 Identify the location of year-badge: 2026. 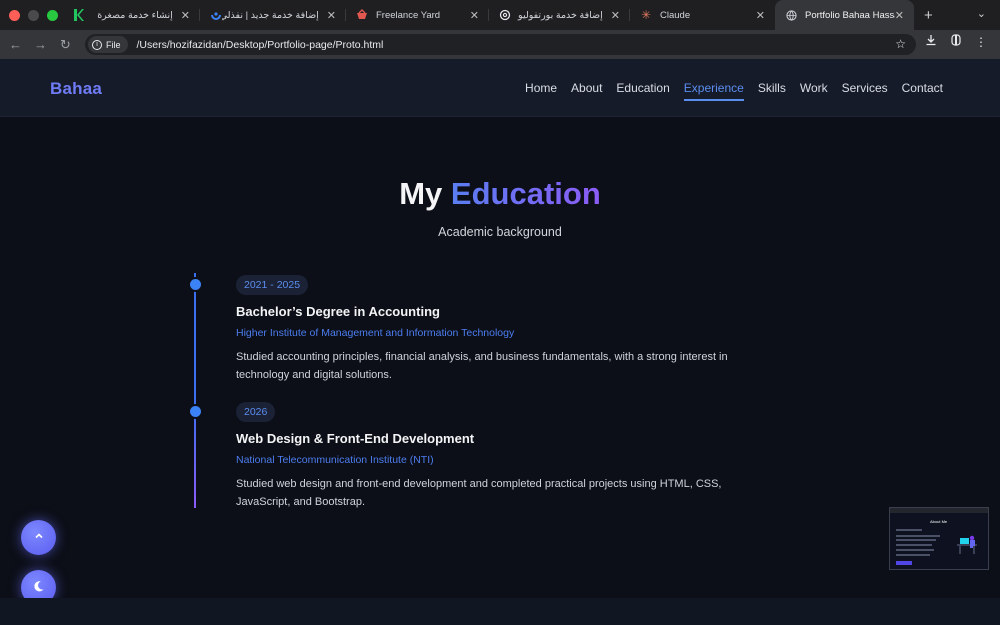
(256, 412).